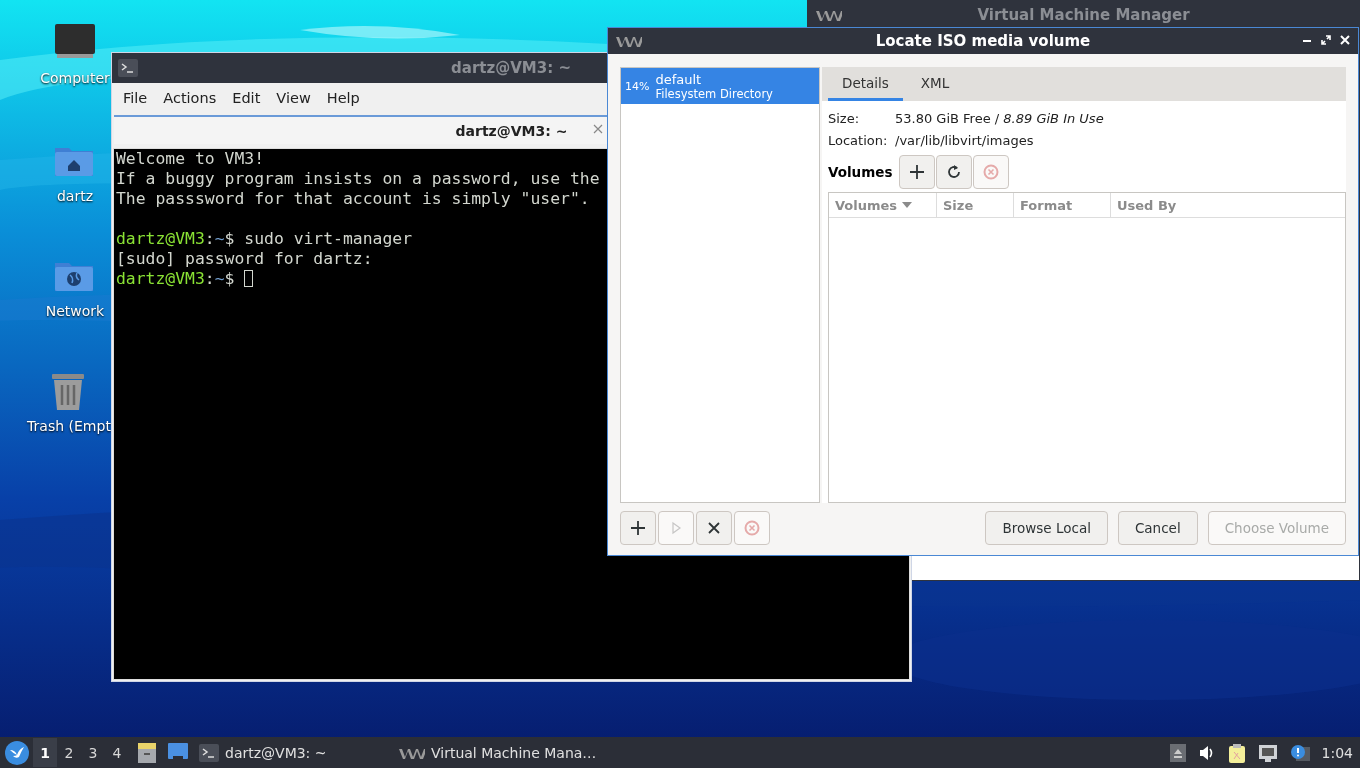 The width and height of the screenshot is (1360, 768). What do you see at coordinates (117, 752) in the screenshot?
I see `workspace-button: 4` at bounding box center [117, 752].